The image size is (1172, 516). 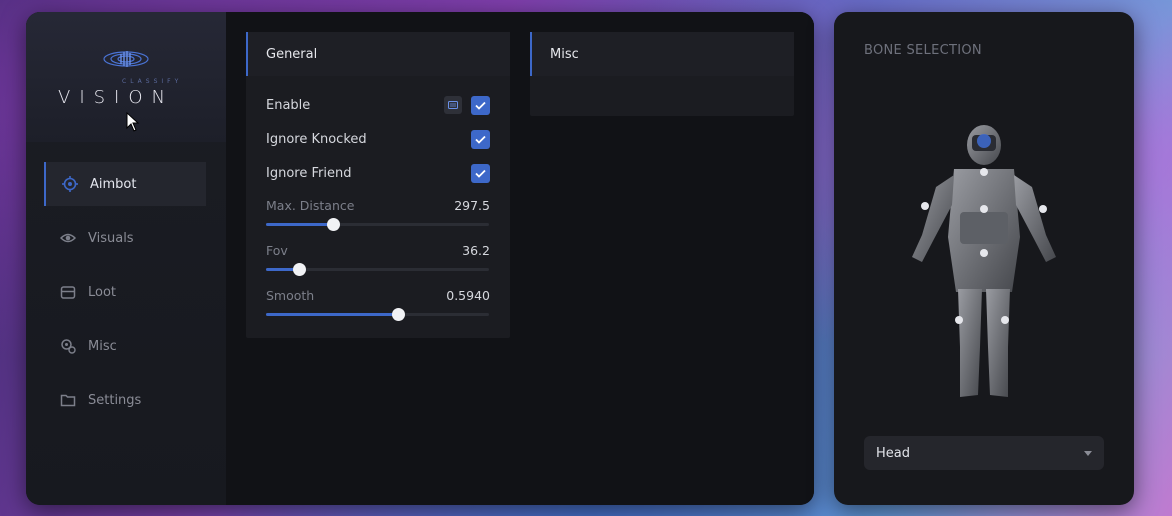 What do you see at coordinates (126, 77) in the screenshot?
I see `logo-area: CLASSIFY VISION` at bounding box center [126, 77].